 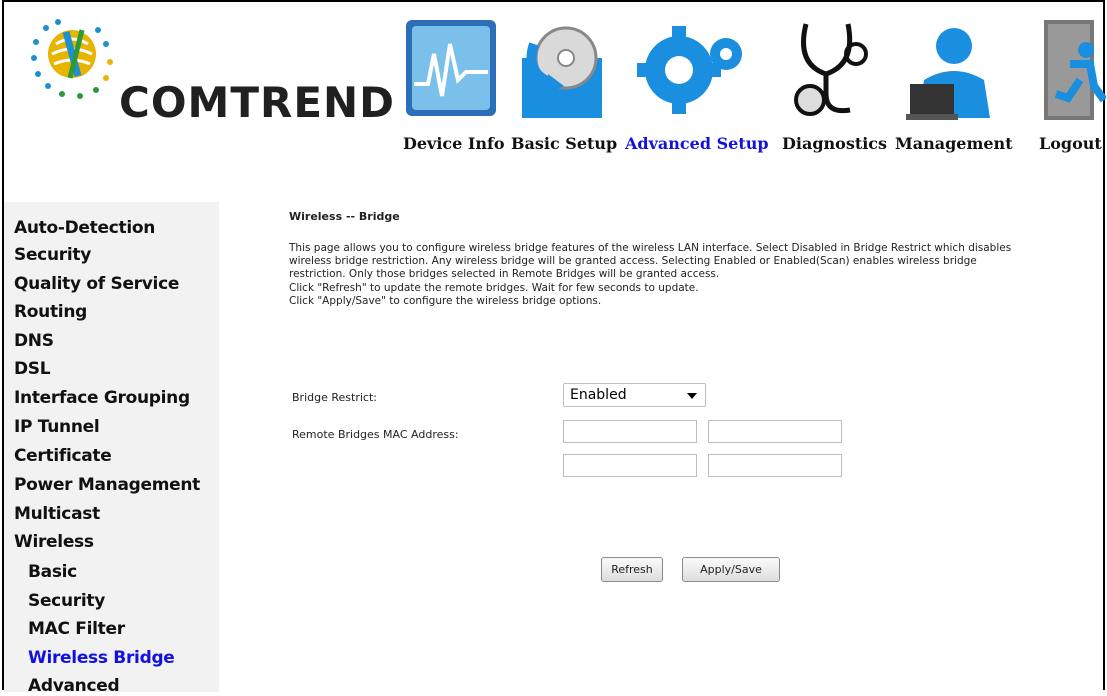 I want to click on refresh-button: Refresh, so click(x=632, y=569).